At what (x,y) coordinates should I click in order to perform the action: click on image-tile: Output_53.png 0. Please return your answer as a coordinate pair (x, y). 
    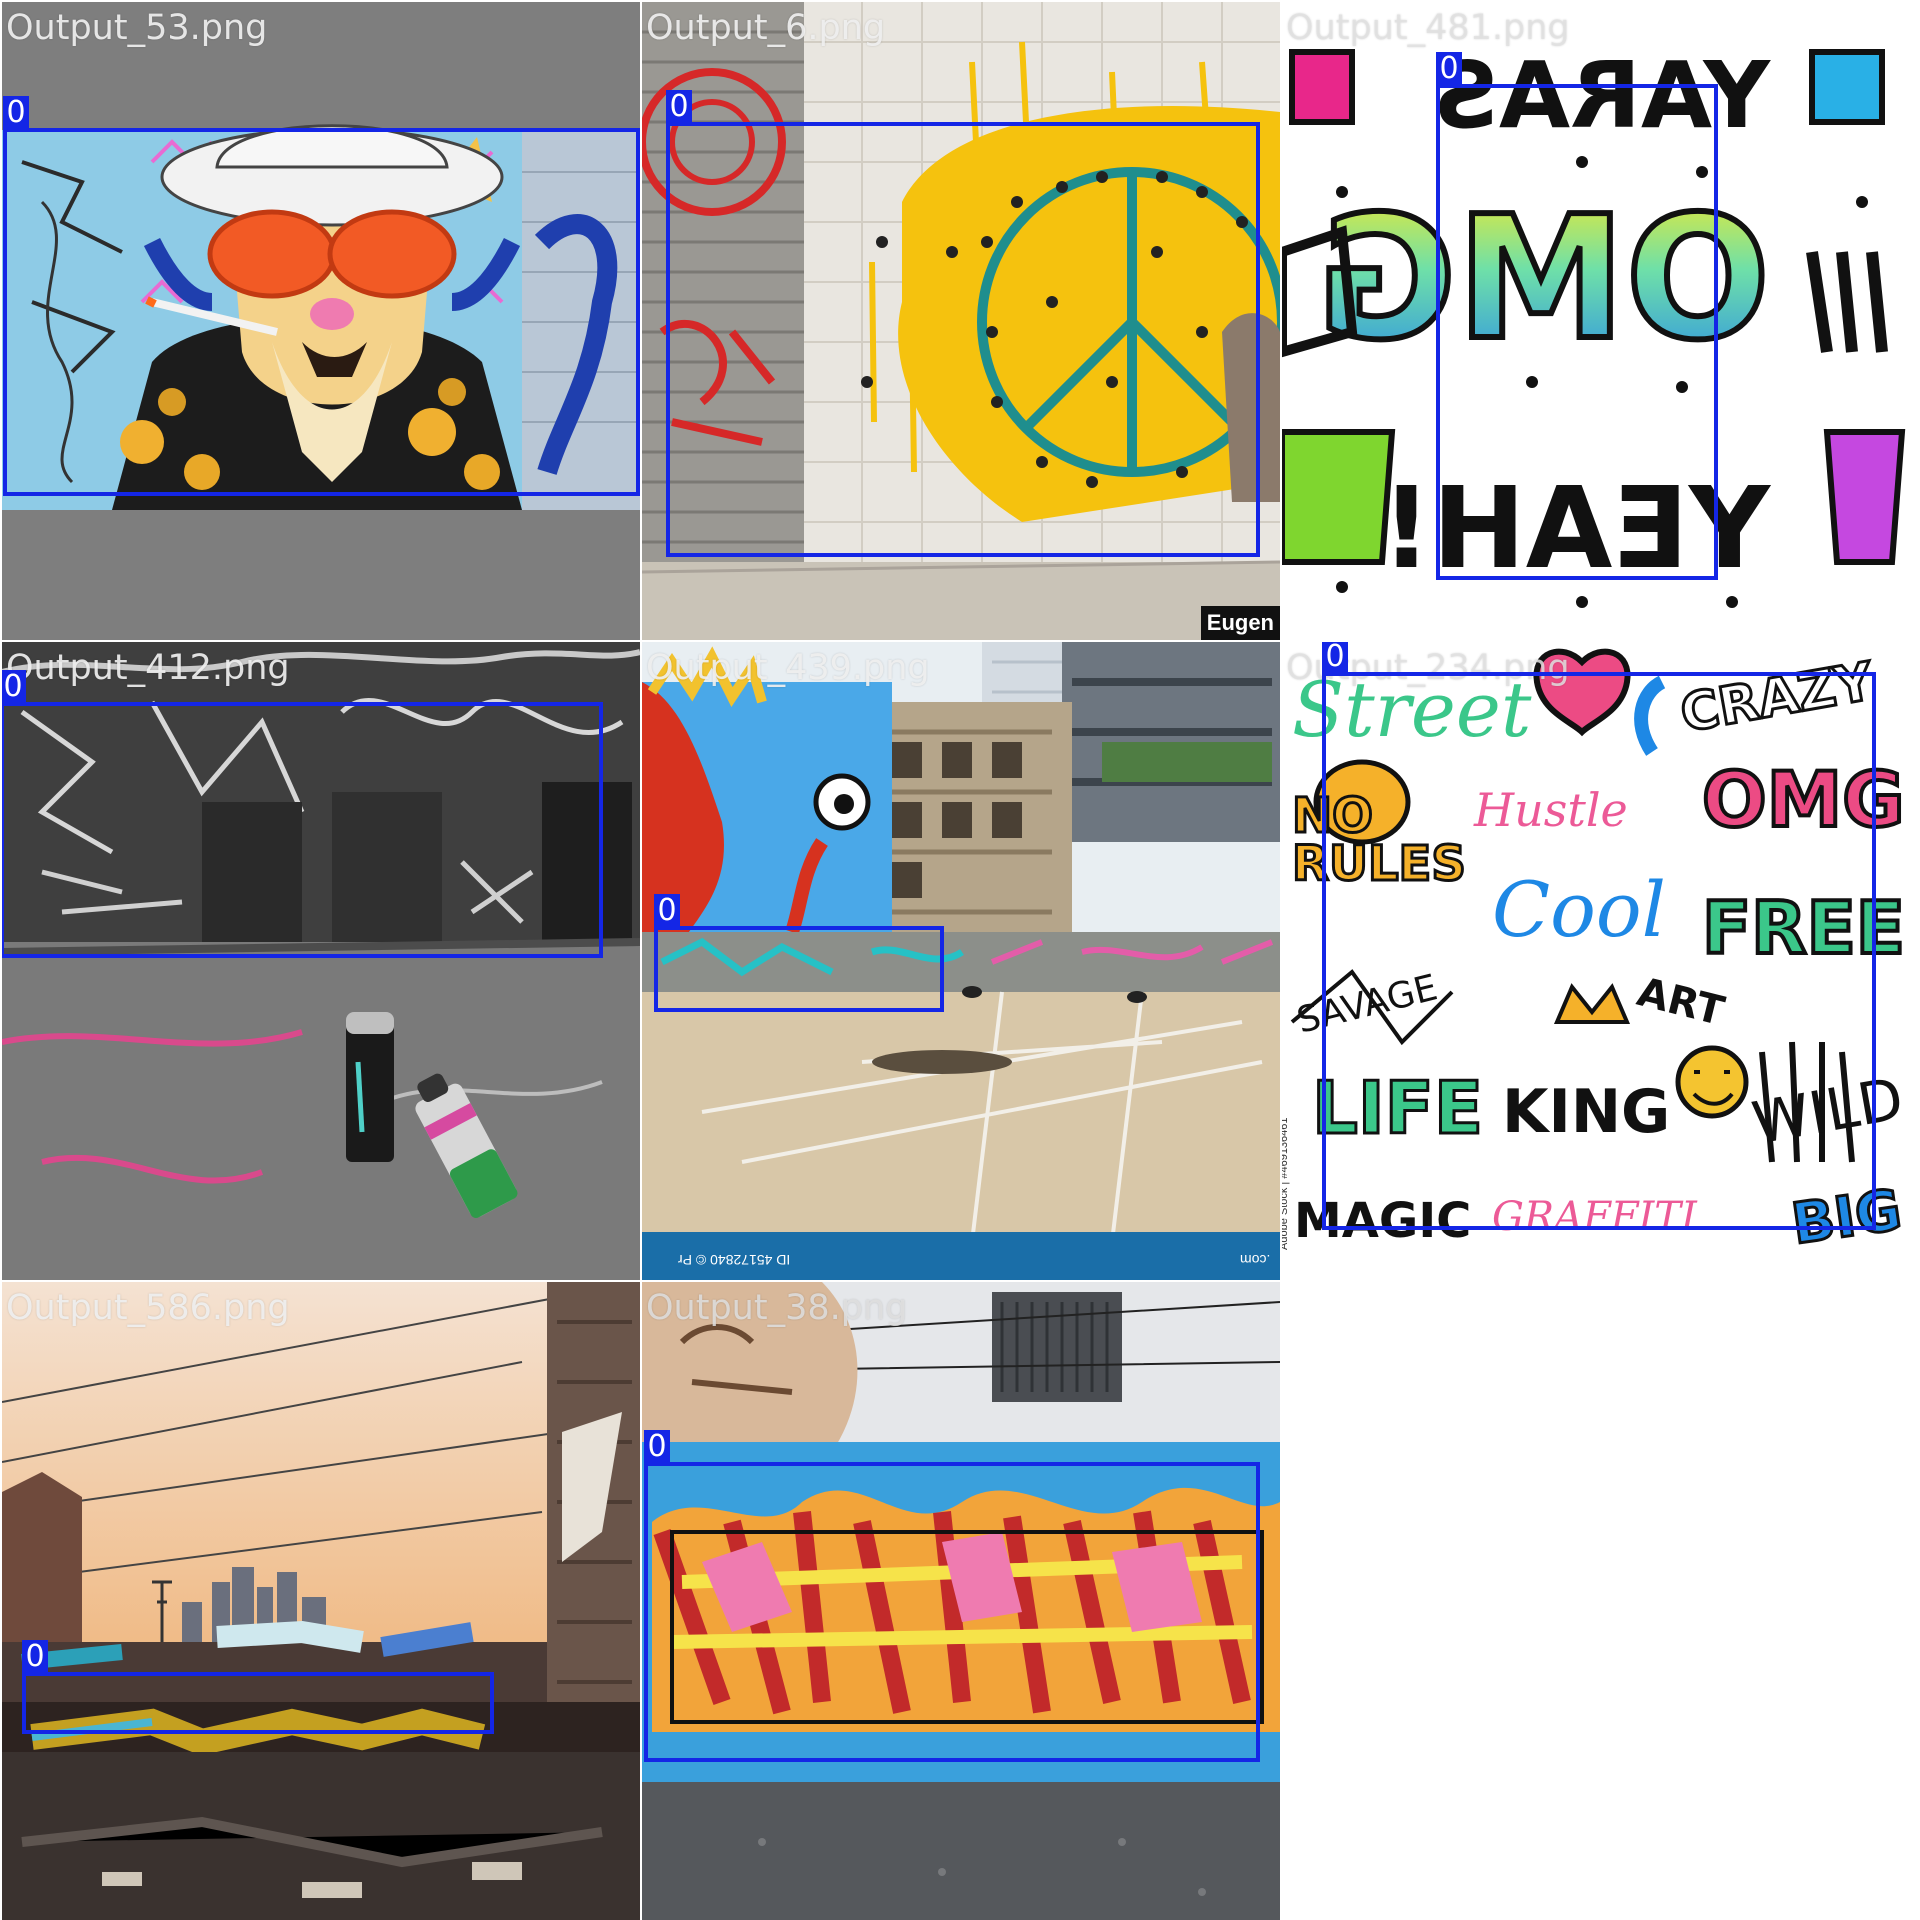
    Looking at the image, I should click on (321, 321).